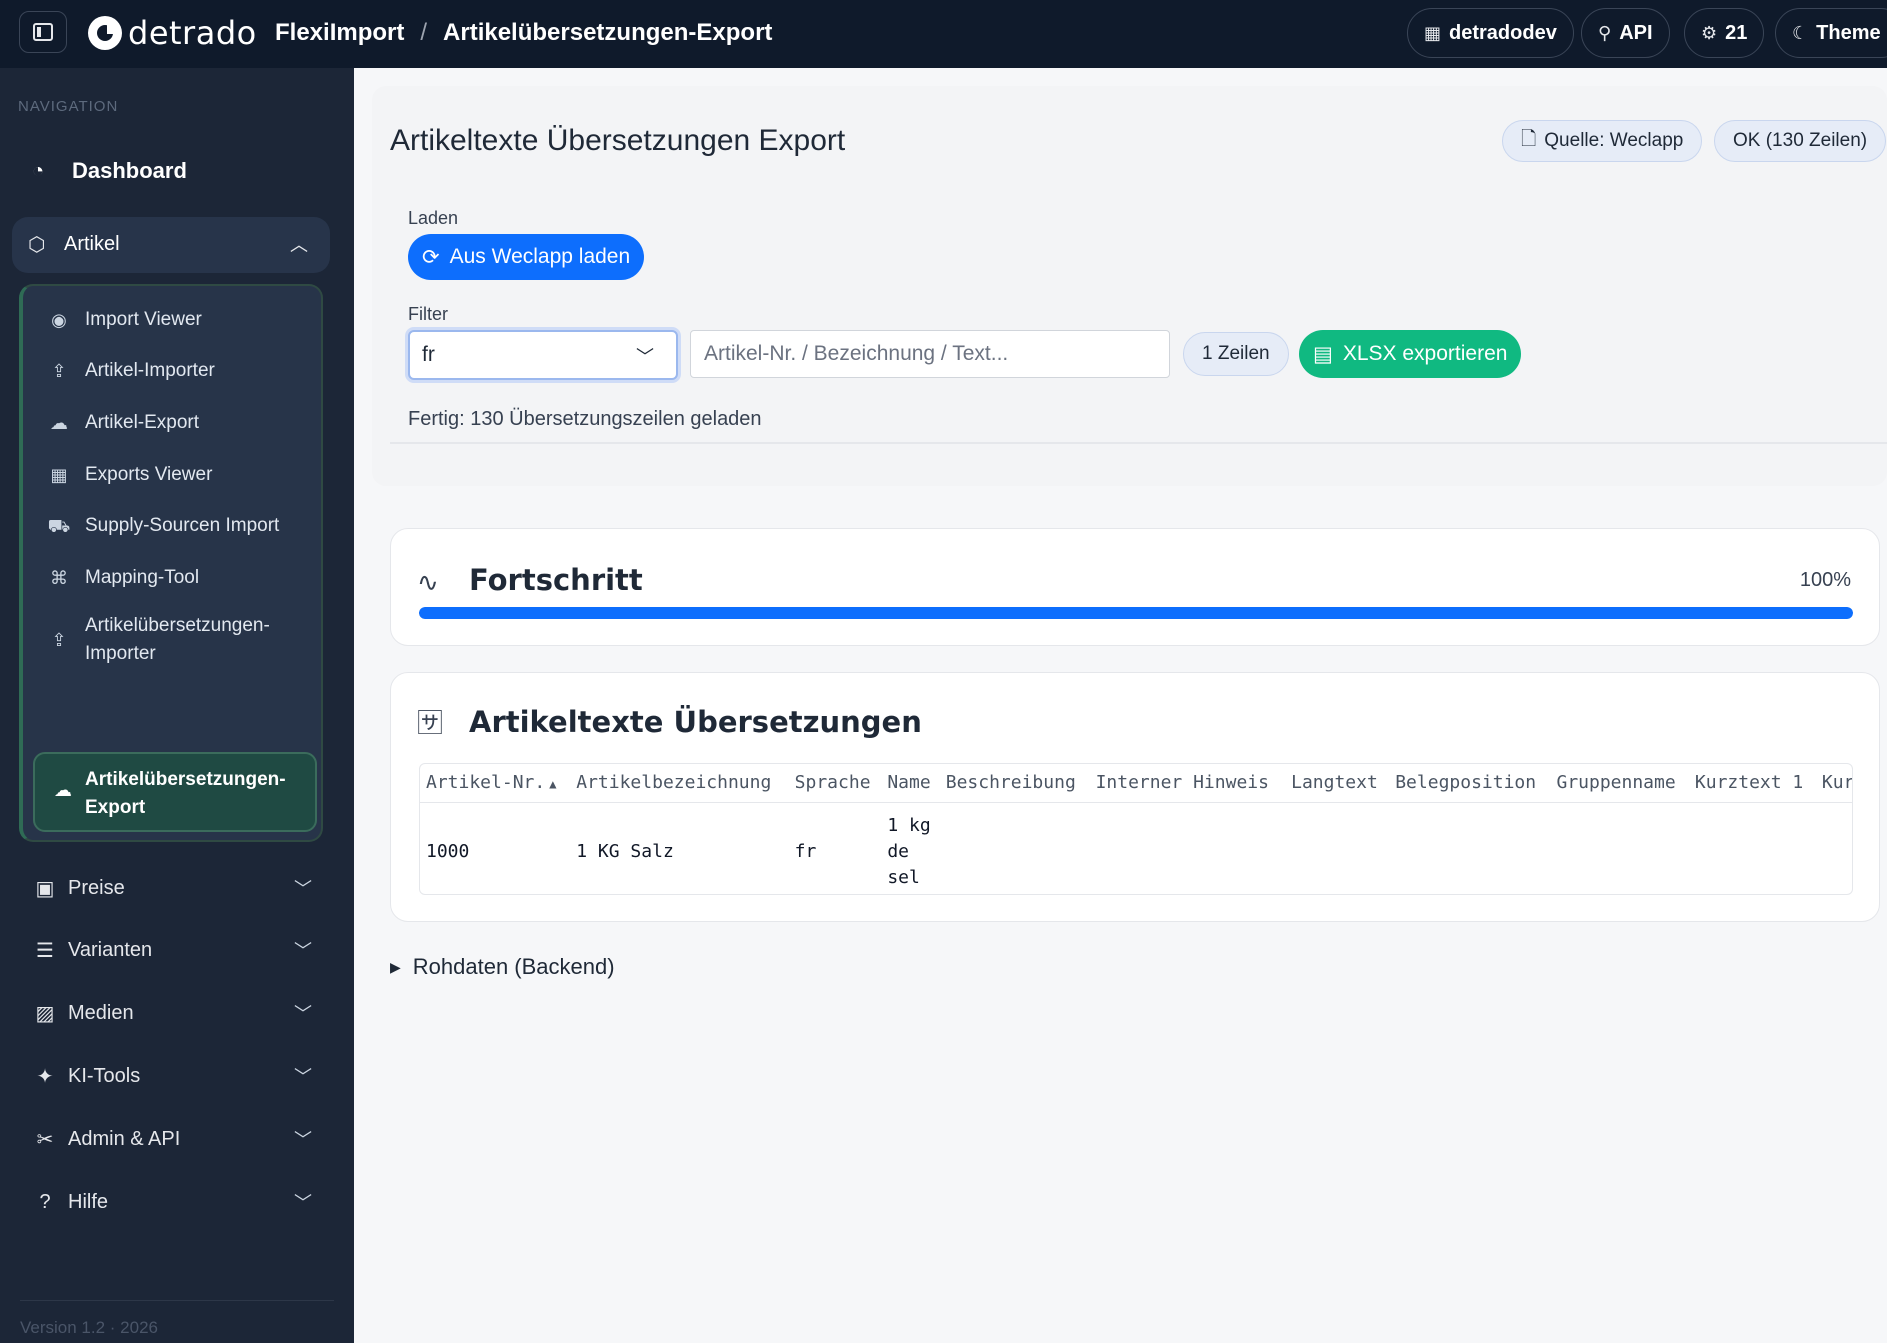  Describe the element at coordinates (172, 950) in the screenshot. I see `sidebar-group-varianten: ☰ Varianten ﹀` at that location.